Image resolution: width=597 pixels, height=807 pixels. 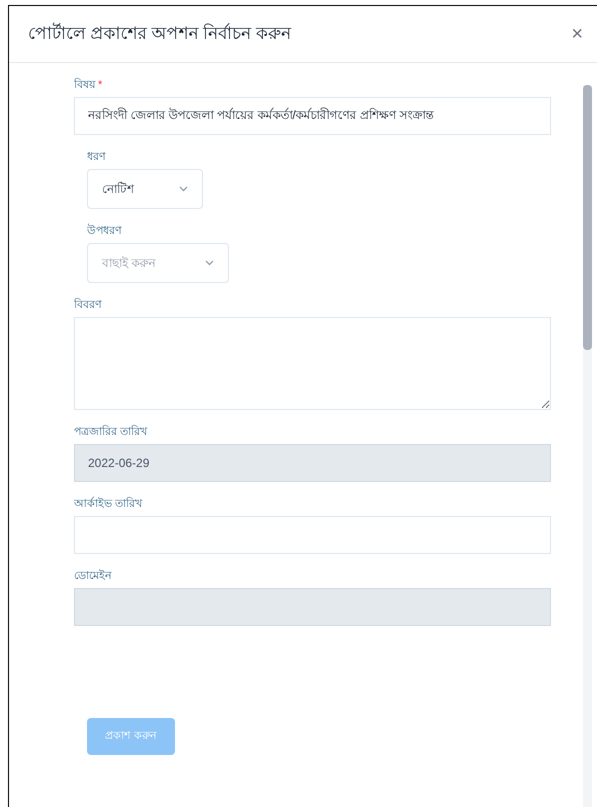 What do you see at coordinates (312, 363) in the screenshot?
I see `description-field` at bounding box center [312, 363].